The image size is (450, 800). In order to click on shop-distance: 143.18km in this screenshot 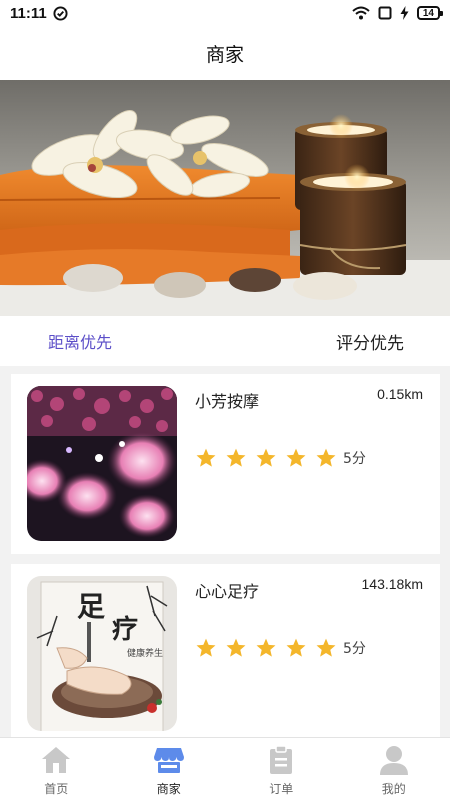, I will do `click(392, 584)`.